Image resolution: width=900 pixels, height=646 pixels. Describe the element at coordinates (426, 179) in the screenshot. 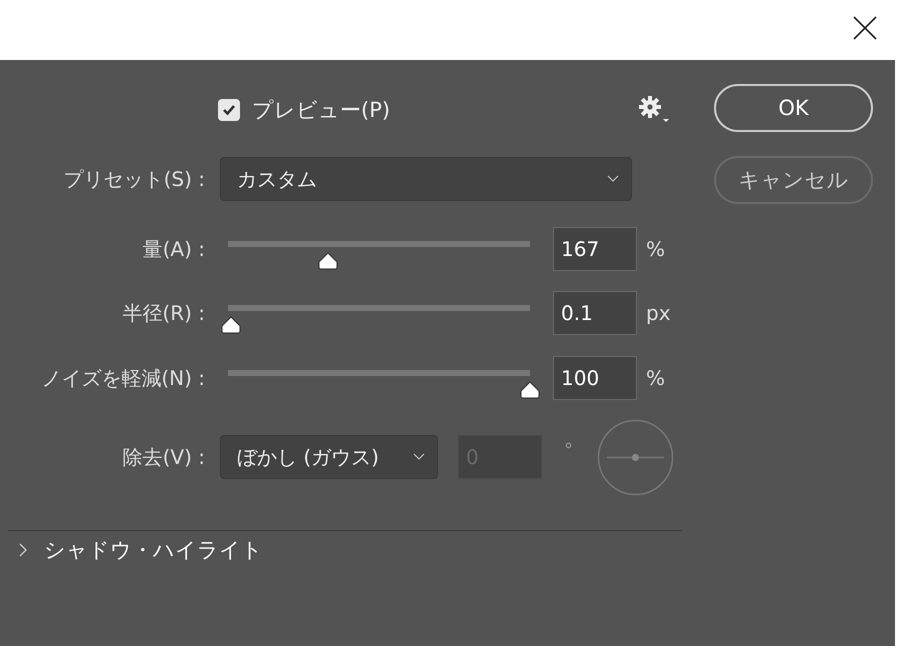

I see `preset-dropdown: カスタム` at that location.